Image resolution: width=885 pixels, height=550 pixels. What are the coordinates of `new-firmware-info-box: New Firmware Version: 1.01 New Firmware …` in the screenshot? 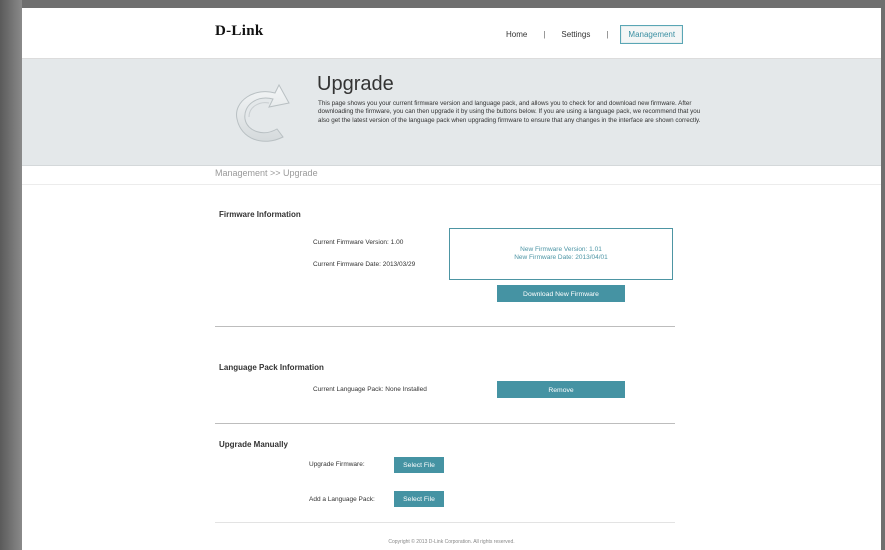 It's located at (561, 254).